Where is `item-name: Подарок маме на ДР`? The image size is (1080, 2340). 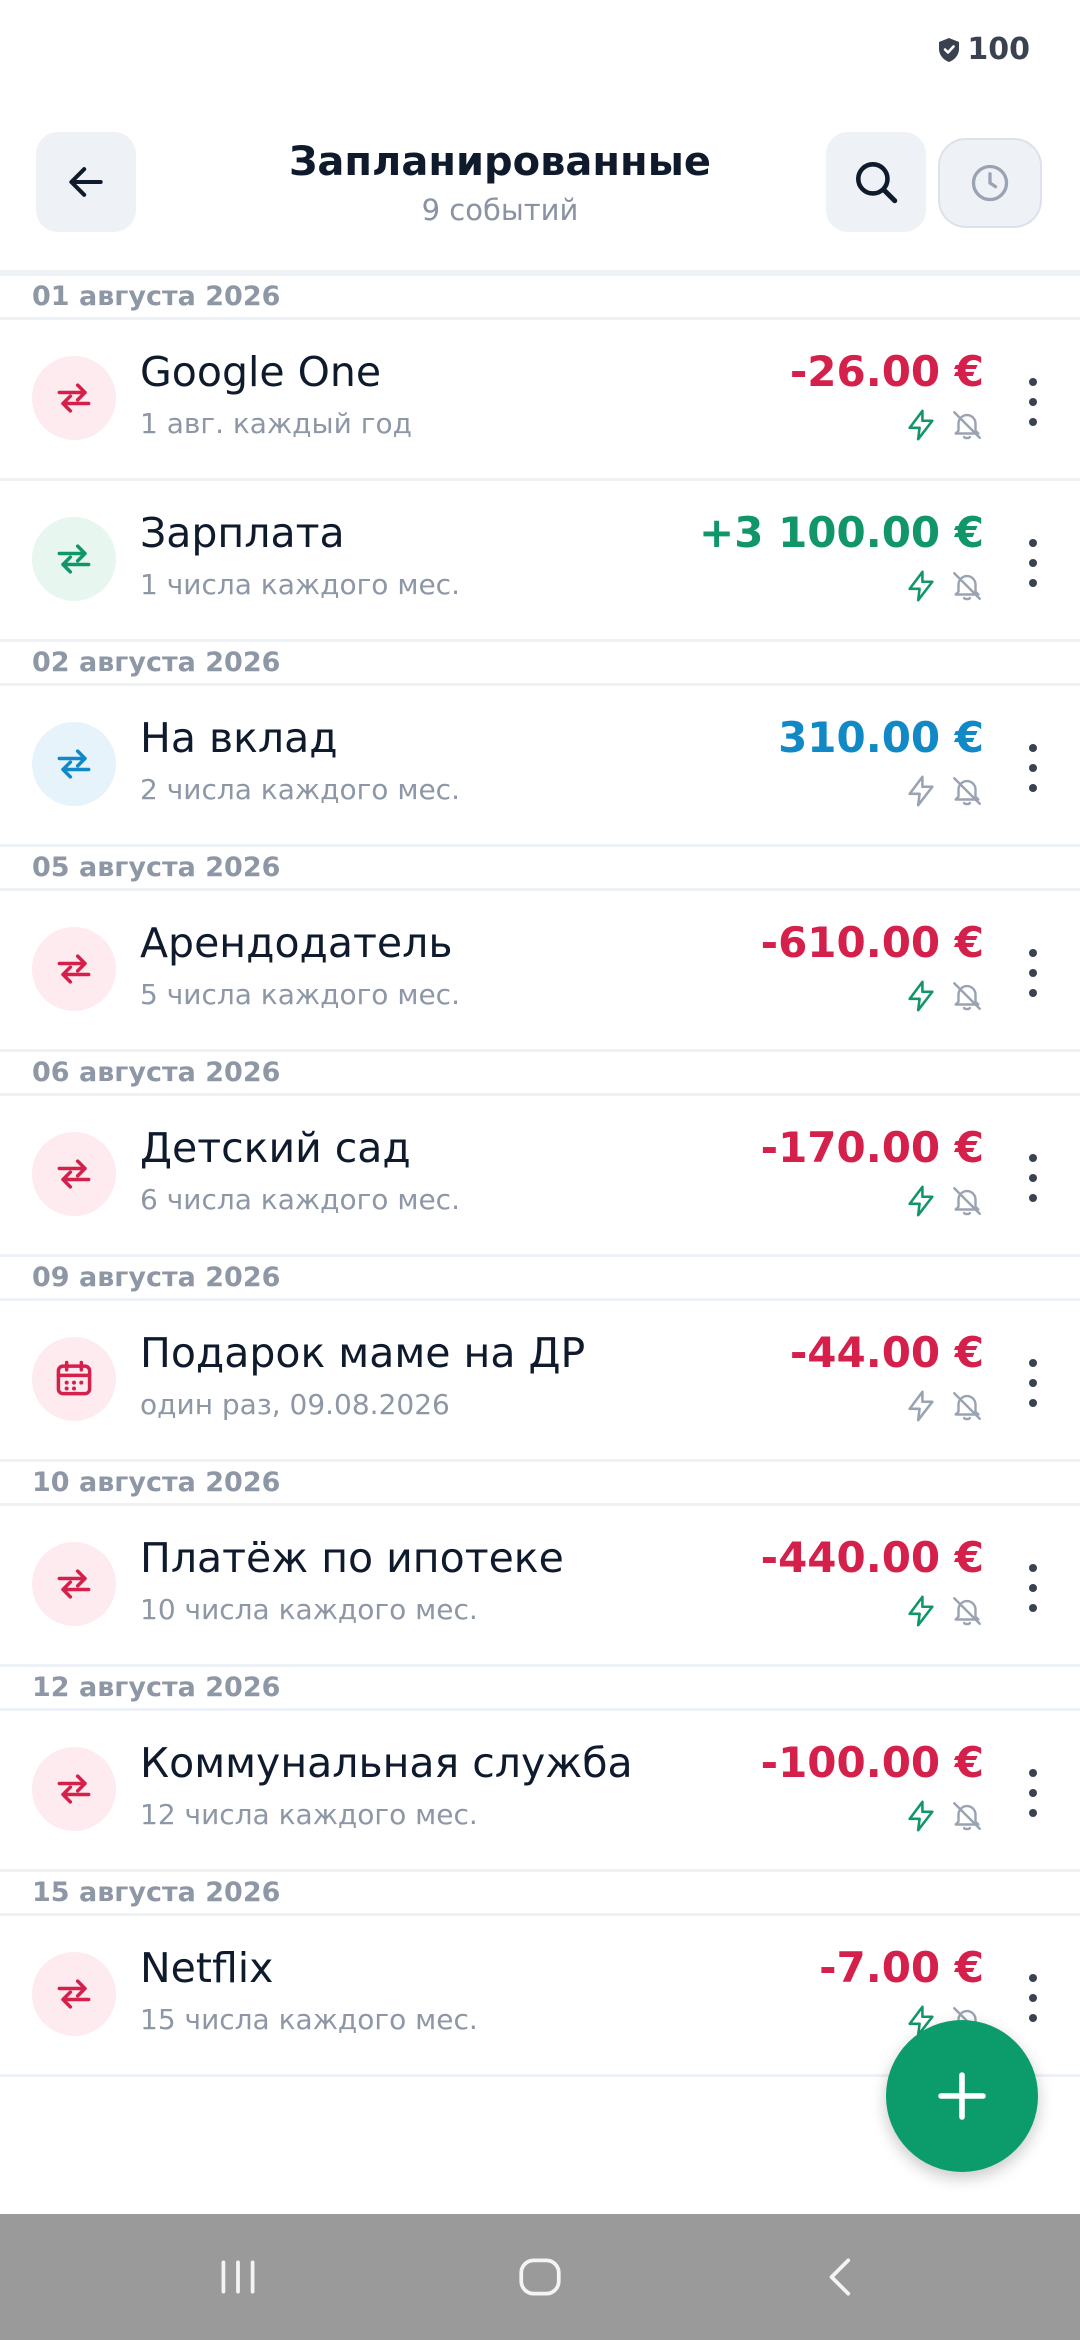 item-name: Подарок маме на ДР is located at coordinates (363, 1353).